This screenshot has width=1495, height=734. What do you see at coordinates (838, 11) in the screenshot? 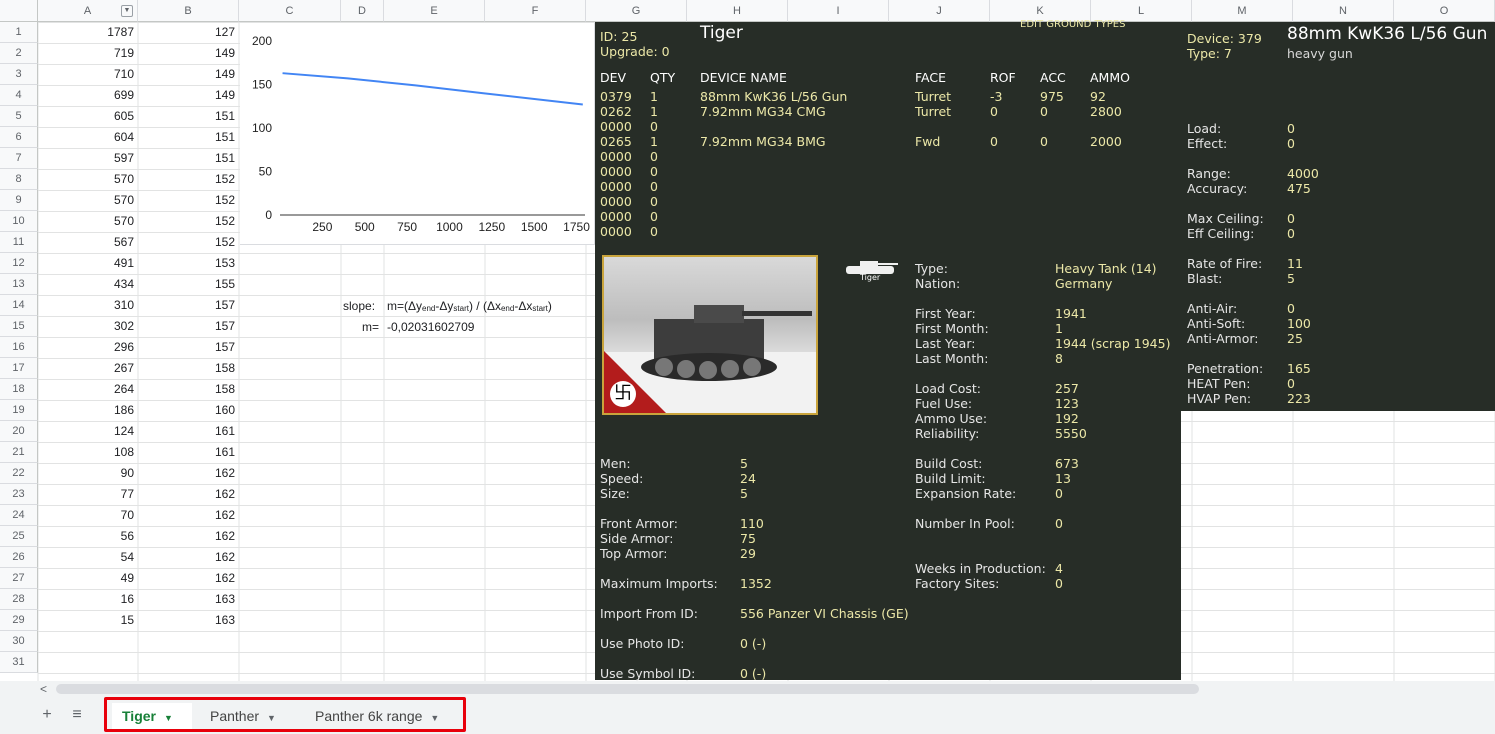
I see `column-header-i: I` at bounding box center [838, 11].